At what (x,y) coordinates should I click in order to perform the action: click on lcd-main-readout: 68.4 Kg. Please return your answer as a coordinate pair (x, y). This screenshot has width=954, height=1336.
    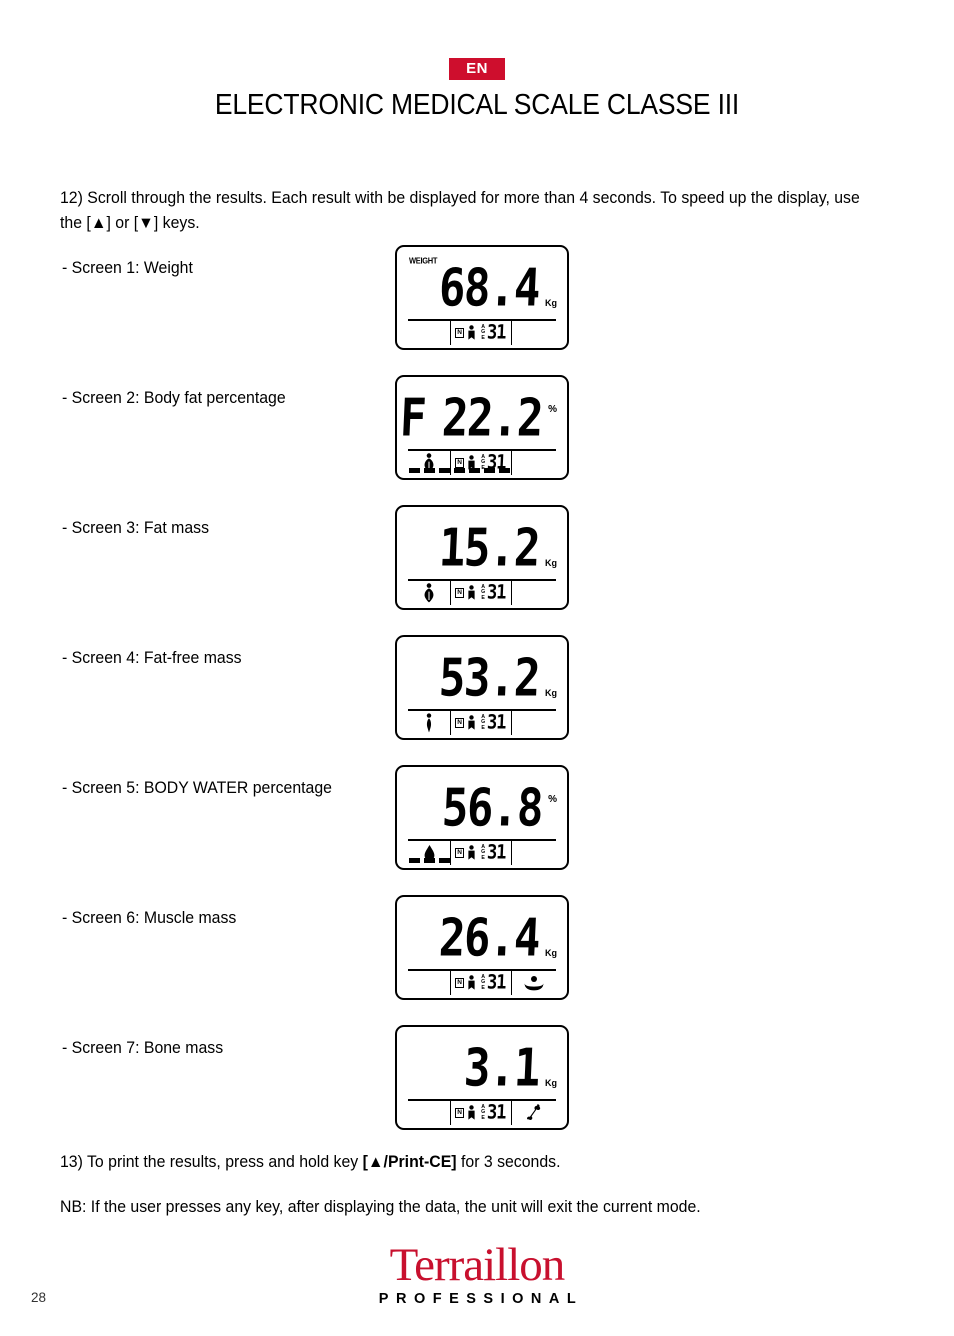
    Looking at the image, I should click on (482, 288).